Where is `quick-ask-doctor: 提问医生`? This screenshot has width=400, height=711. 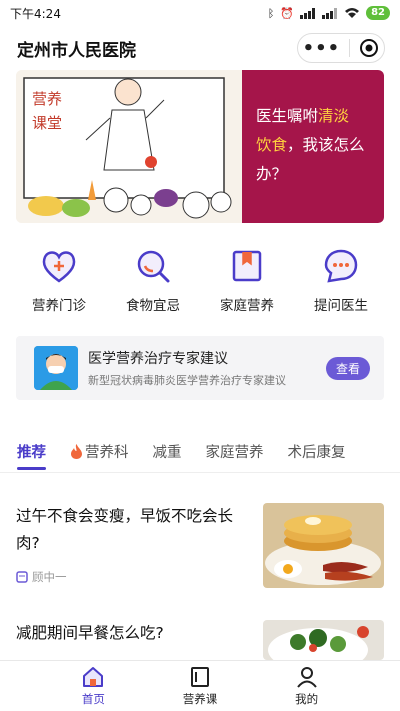
quick-ask-doctor: 提问医生 is located at coordinates (341, 280).